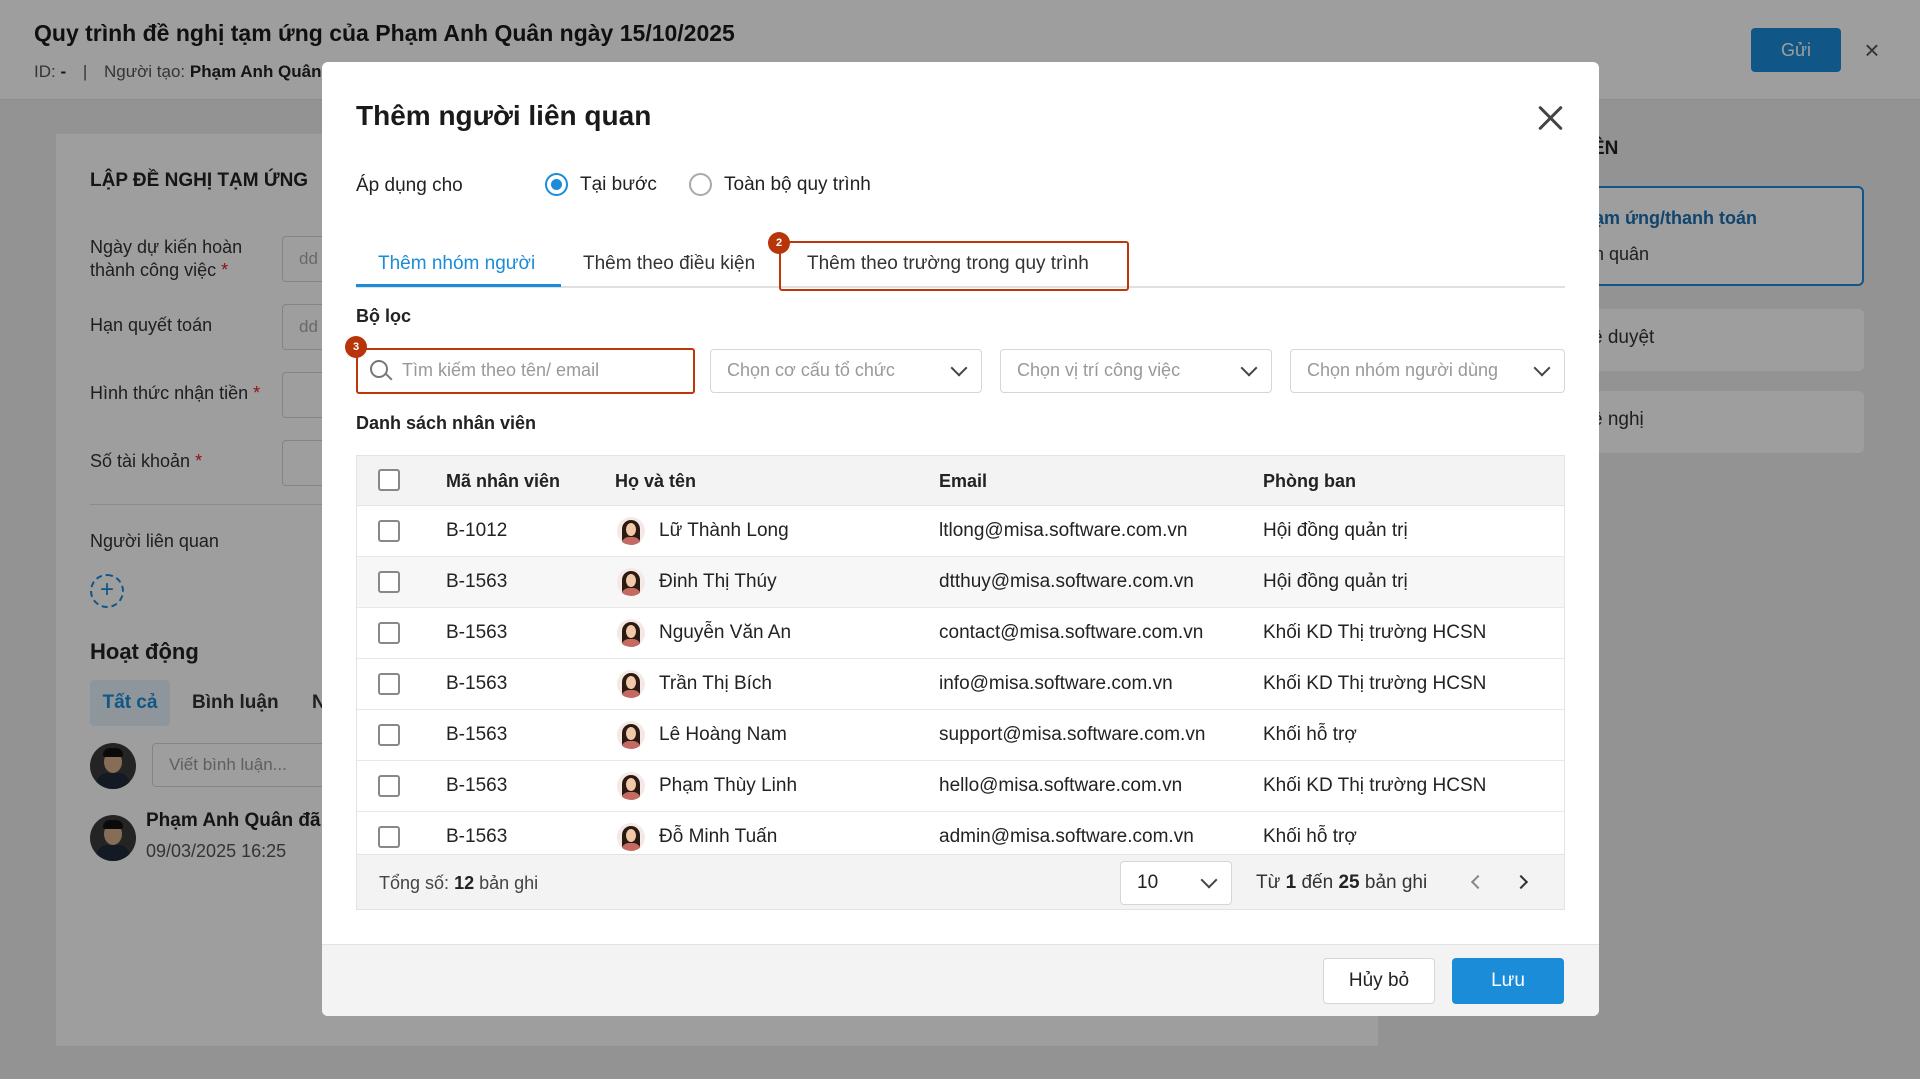 The width and height of the screenshot is (1920, 1079). I want to click on step-badge-2: 2, so click(779, 243).